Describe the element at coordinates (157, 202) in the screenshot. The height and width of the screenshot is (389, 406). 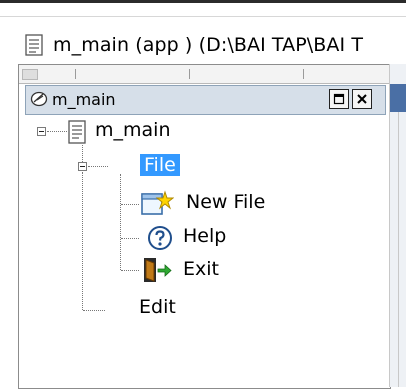
I see `new-file-icon` at that location.